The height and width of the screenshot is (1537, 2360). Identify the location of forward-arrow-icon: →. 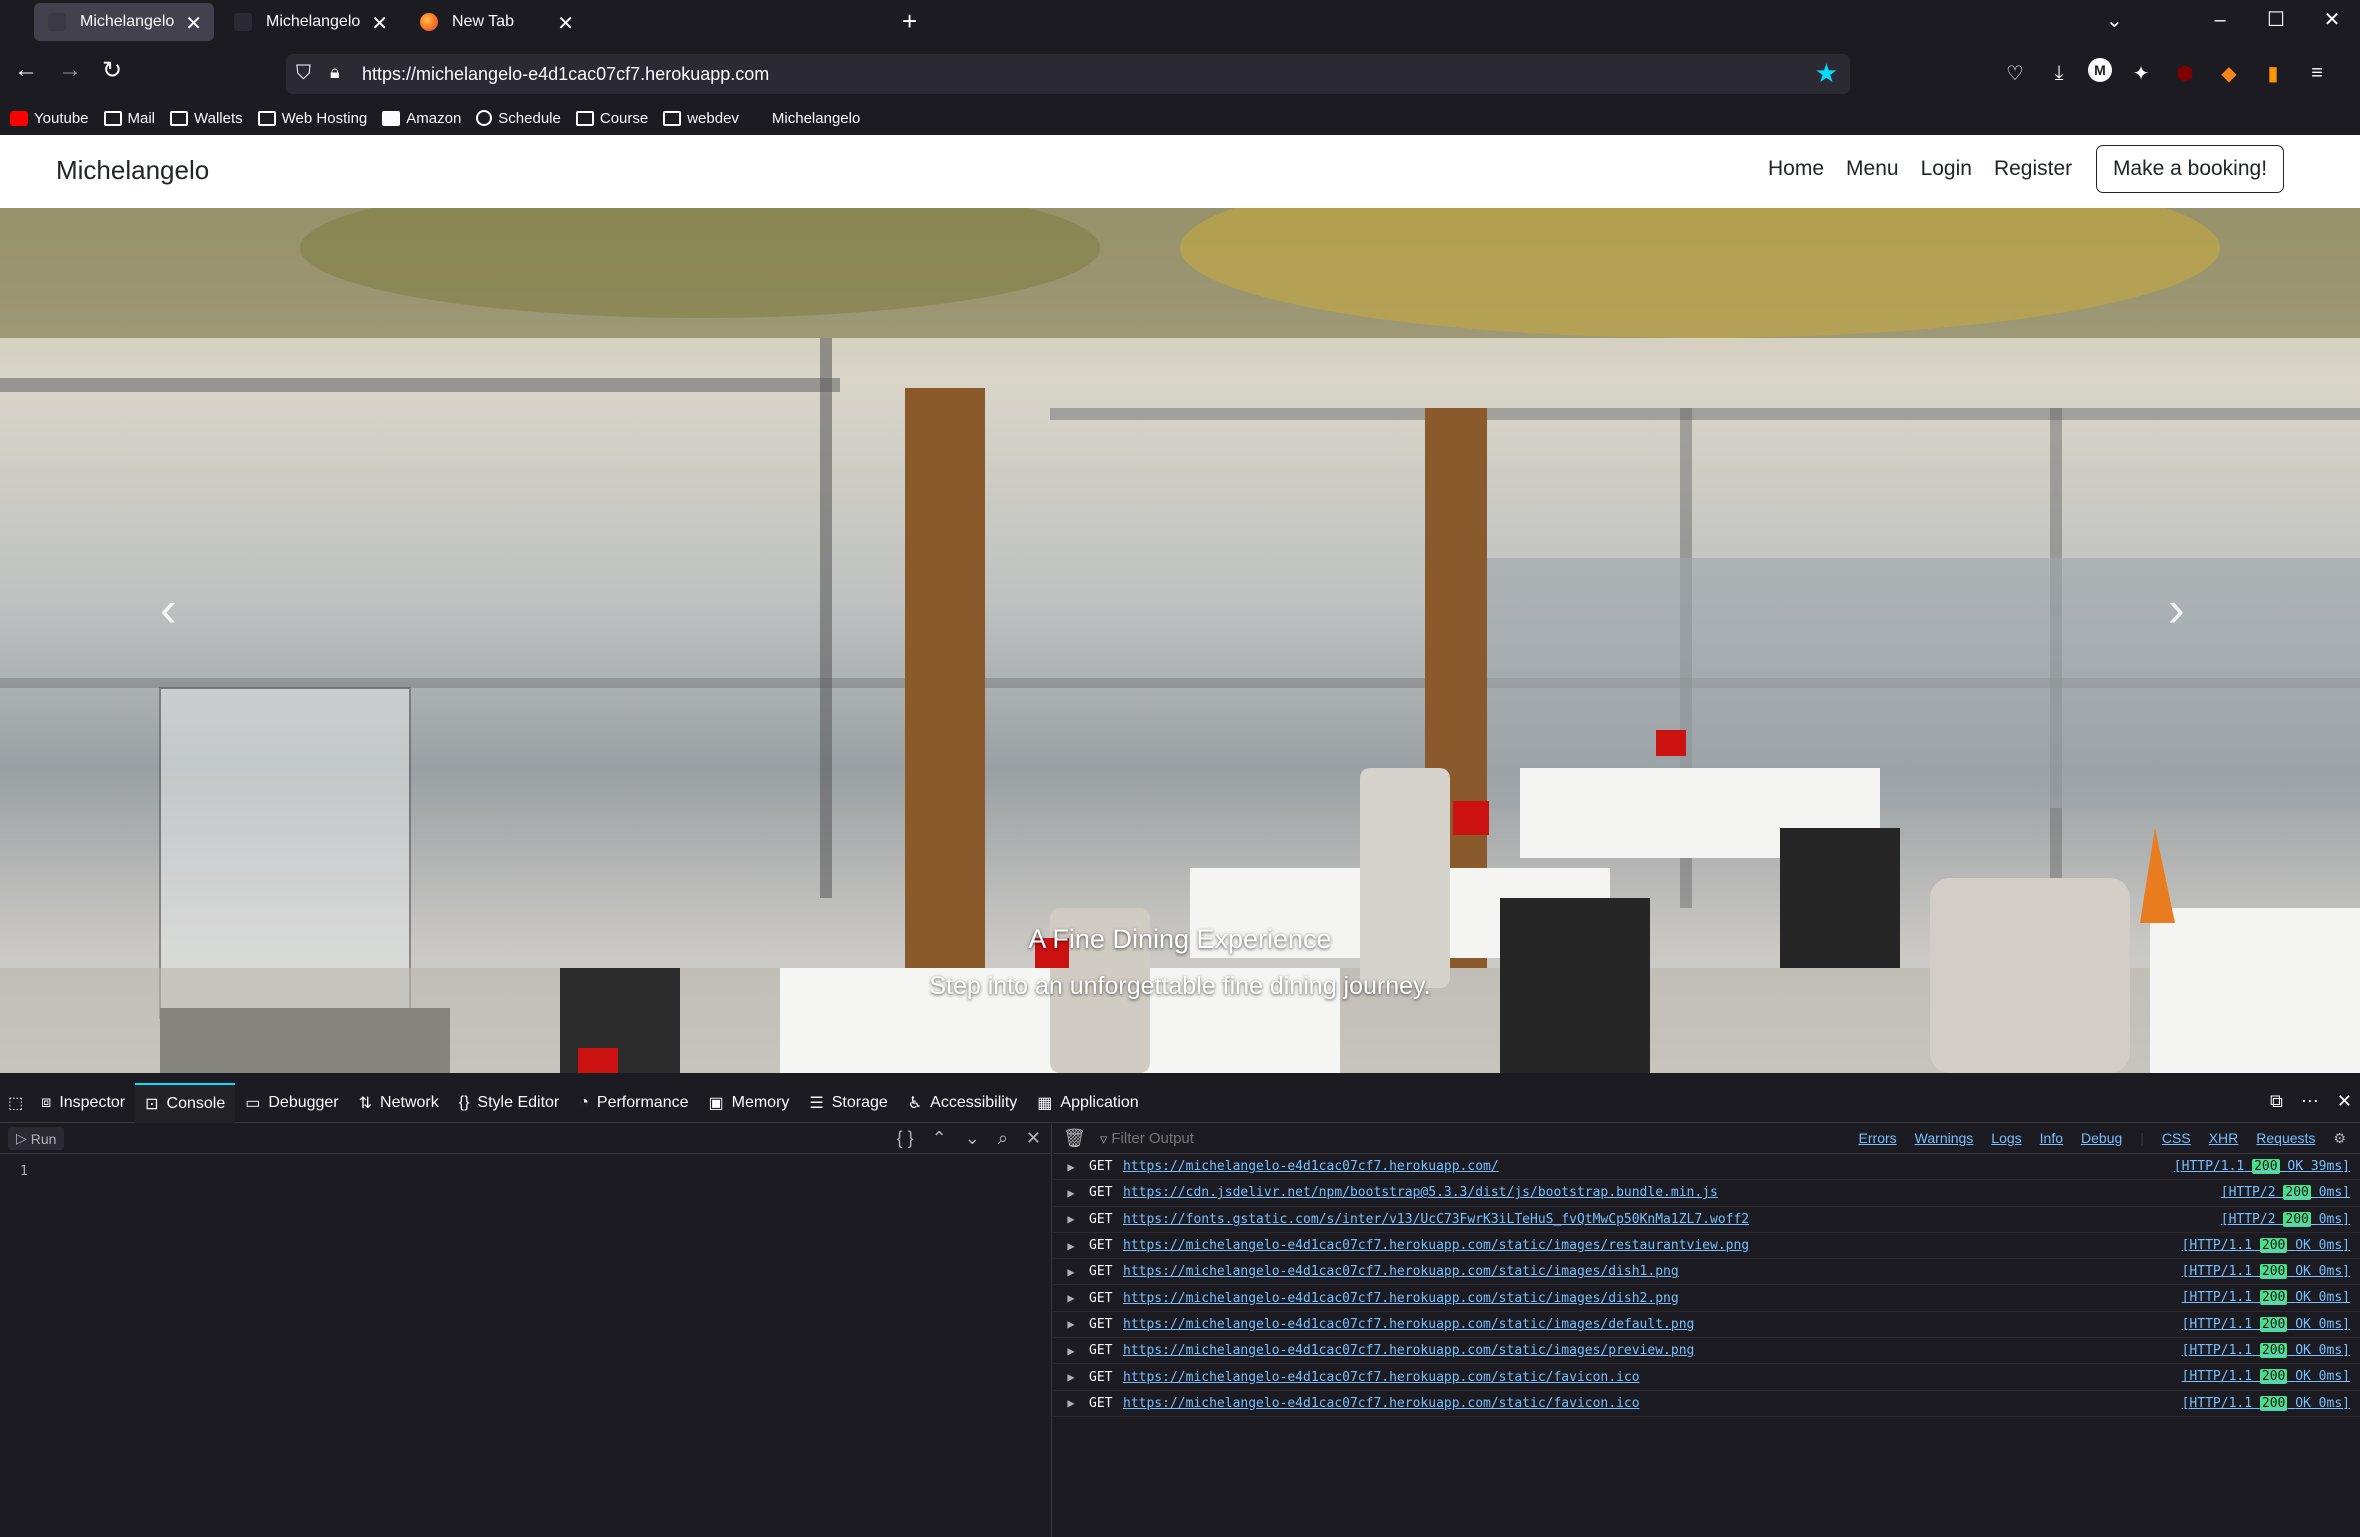
(70, 70).